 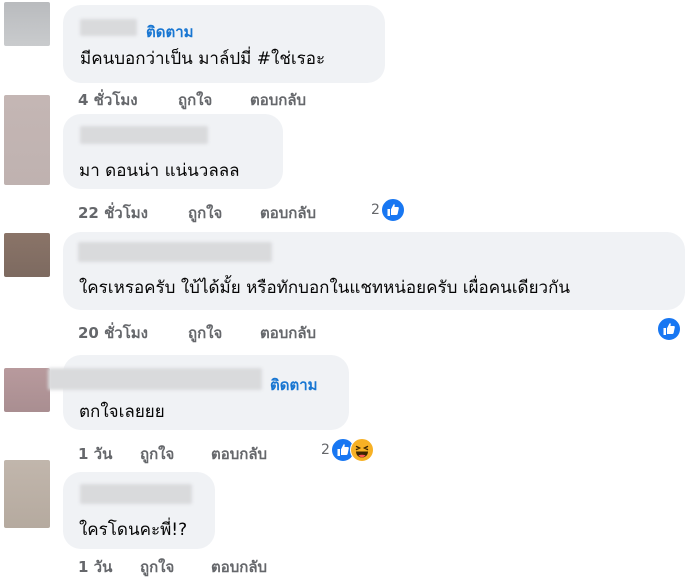 I want to click on laughing-face-icon, so click(x=361, y=450).